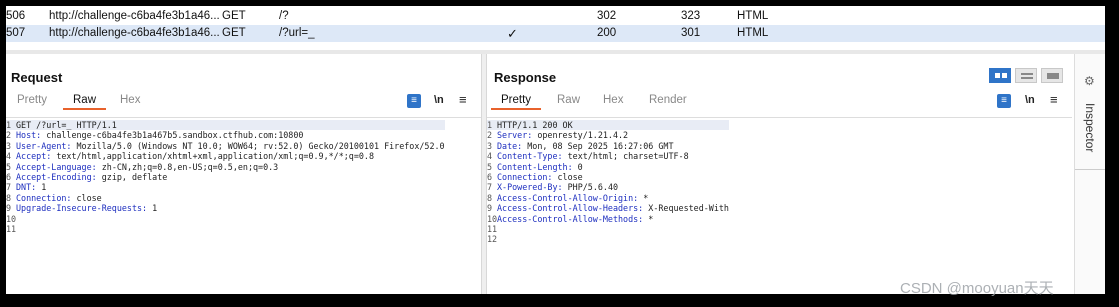  I want to click on divider, so click(779, 117).